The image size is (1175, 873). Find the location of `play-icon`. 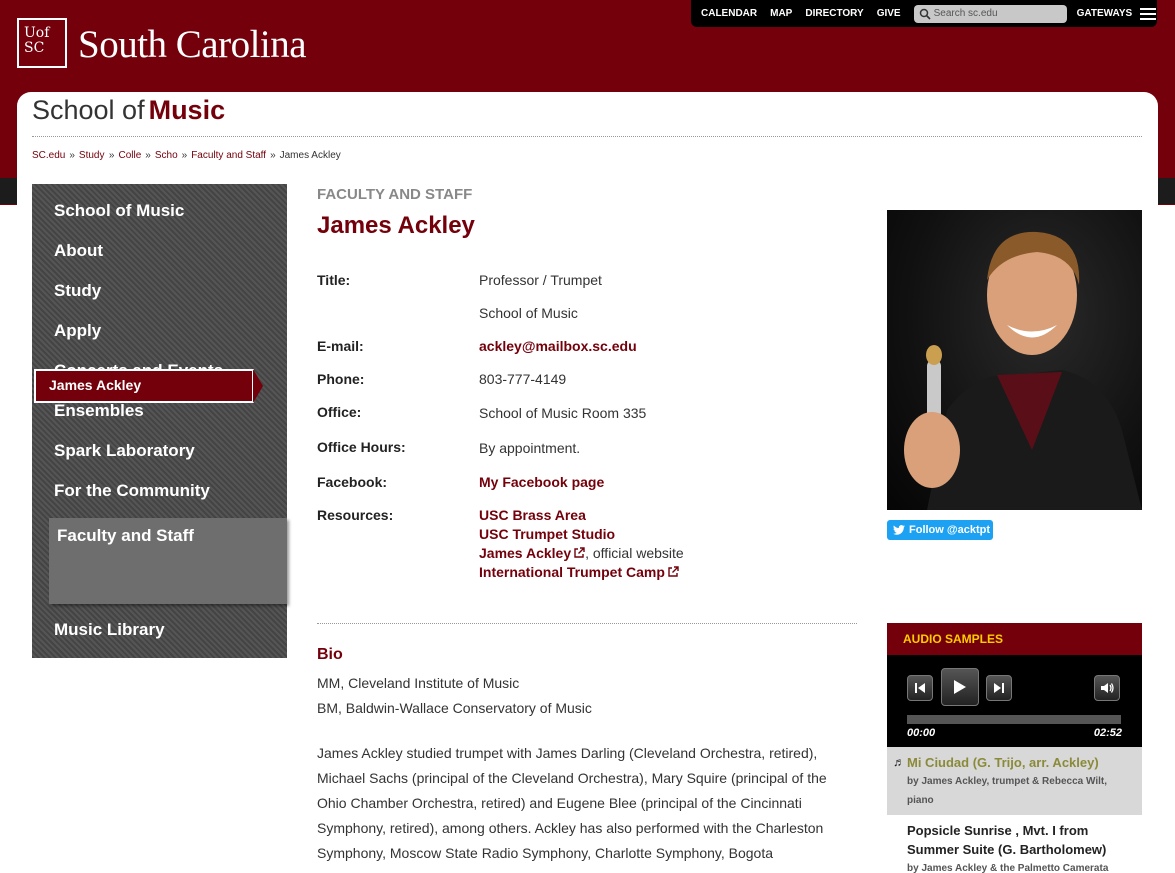

play-icon is located at coordinates (960, 687).